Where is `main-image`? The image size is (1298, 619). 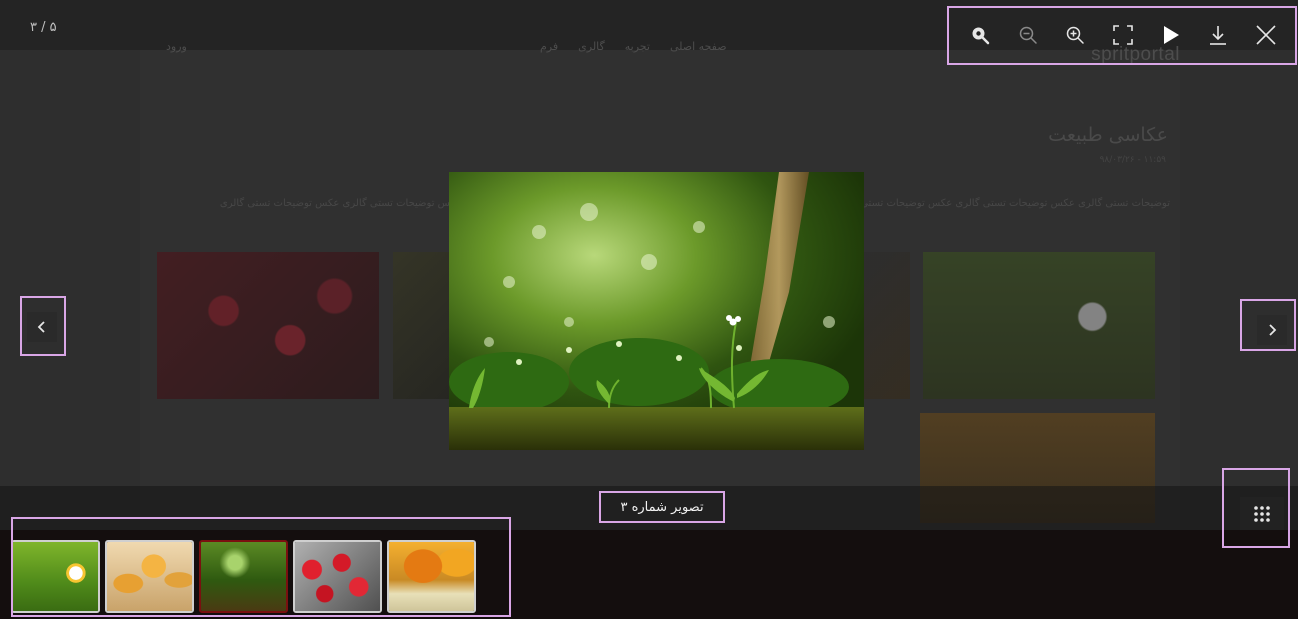 main-image is located at coordinates (656, 311).